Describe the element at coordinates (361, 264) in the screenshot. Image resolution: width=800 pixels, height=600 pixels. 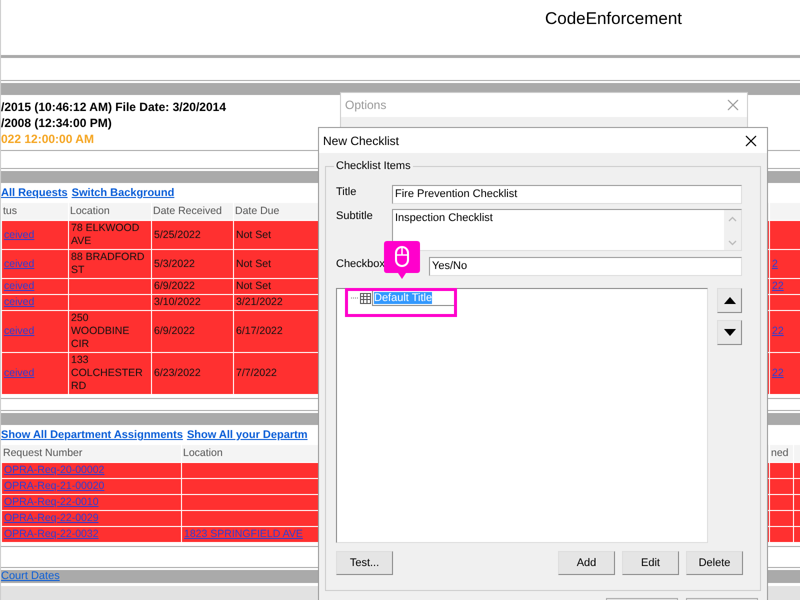
I see `field-label: Checkbox` at that location.